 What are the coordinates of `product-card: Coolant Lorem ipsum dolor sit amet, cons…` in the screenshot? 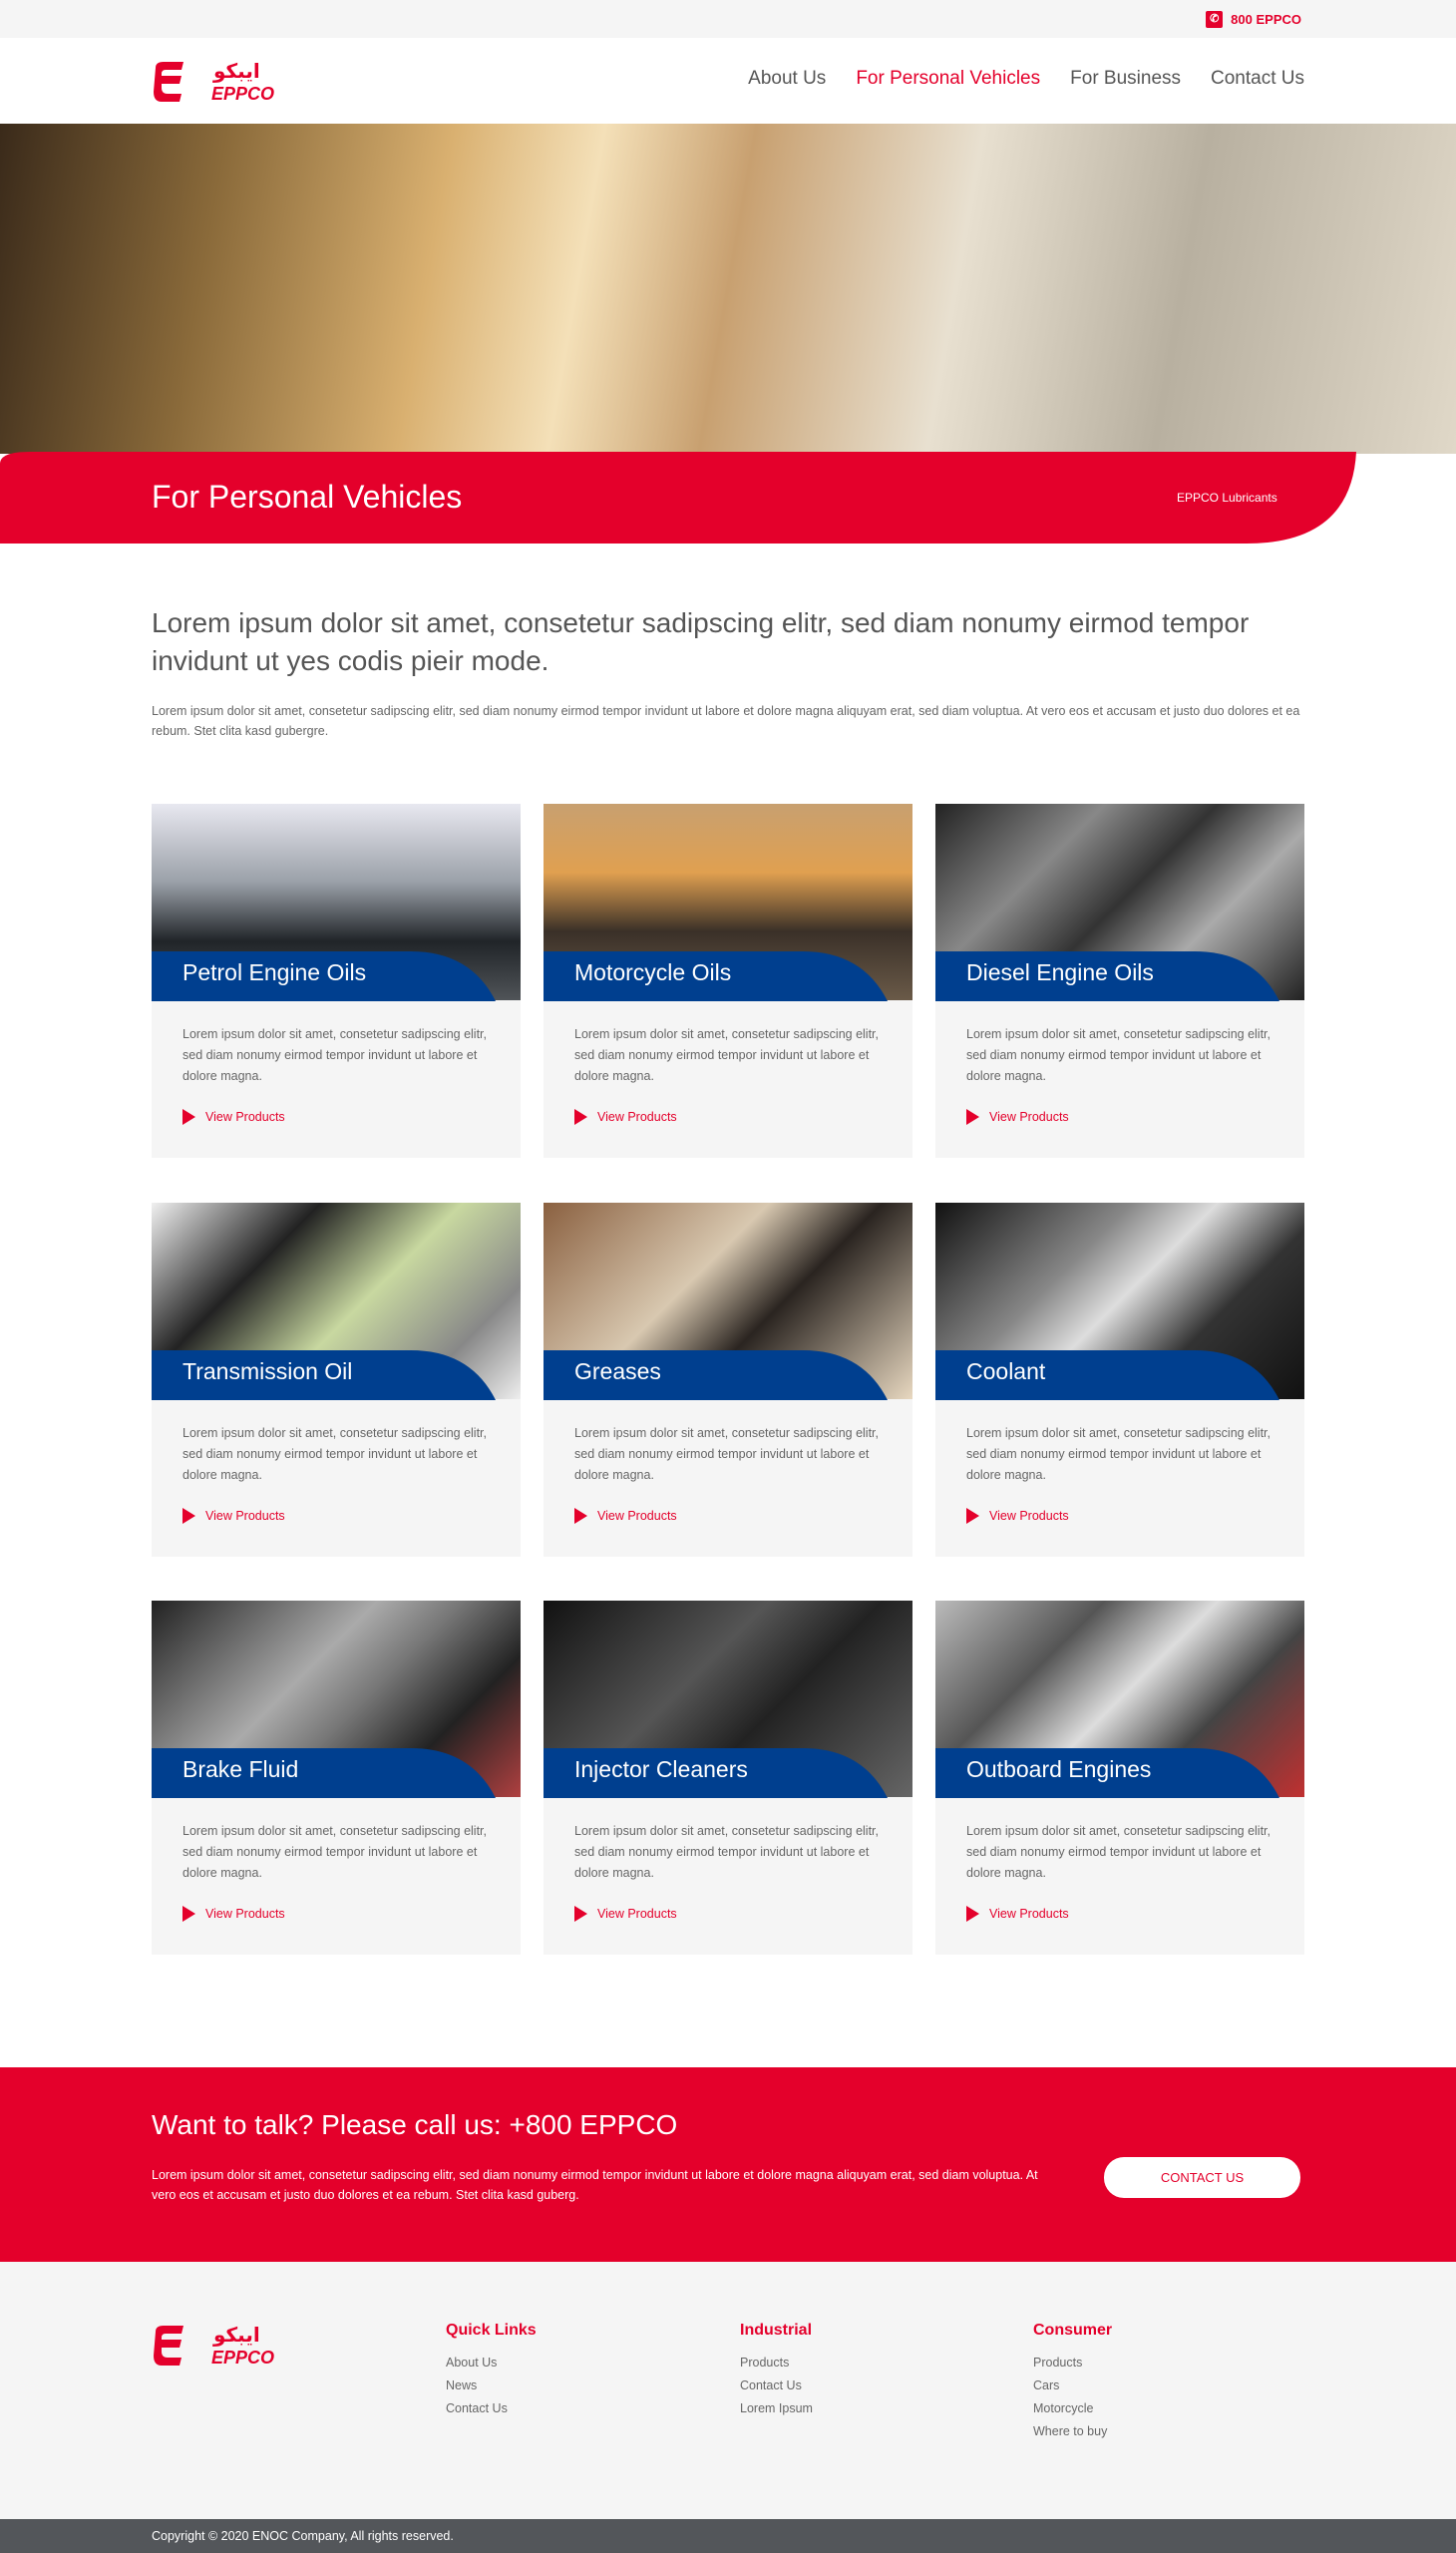 It's located at (1119, 1380).